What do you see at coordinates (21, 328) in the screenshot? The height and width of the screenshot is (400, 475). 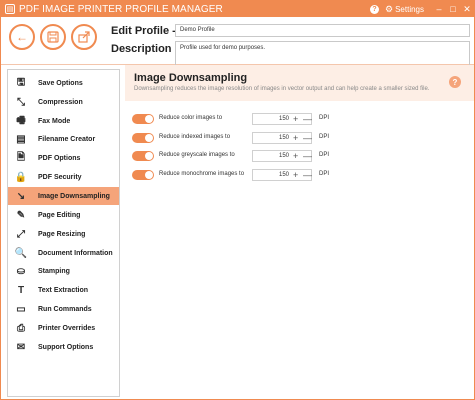 I see `printer-overrides-icon: ⎙` at bounding box center [21, 328].